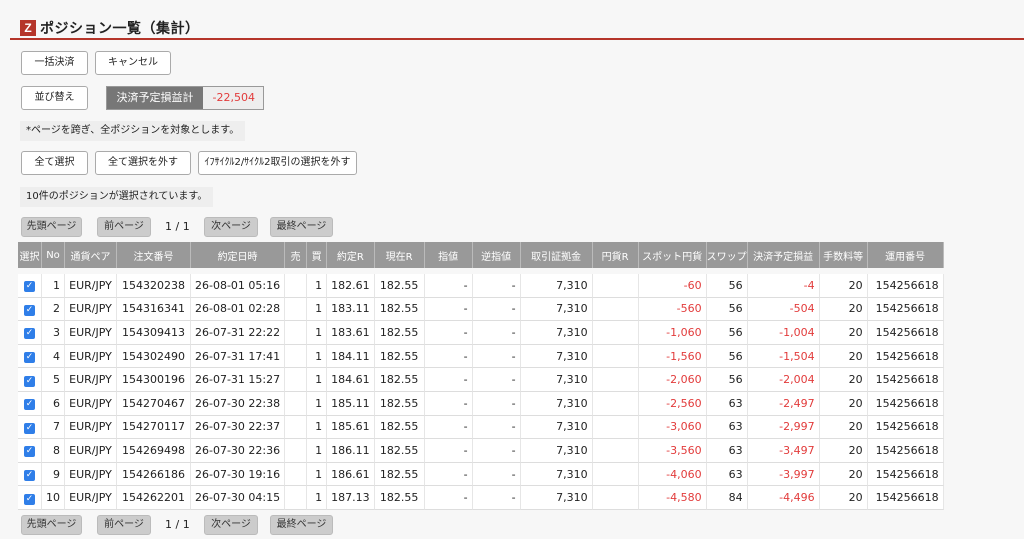 This screenshot has height=539, width=1024. I want to click on col-header-no: No, so click(53, 255).